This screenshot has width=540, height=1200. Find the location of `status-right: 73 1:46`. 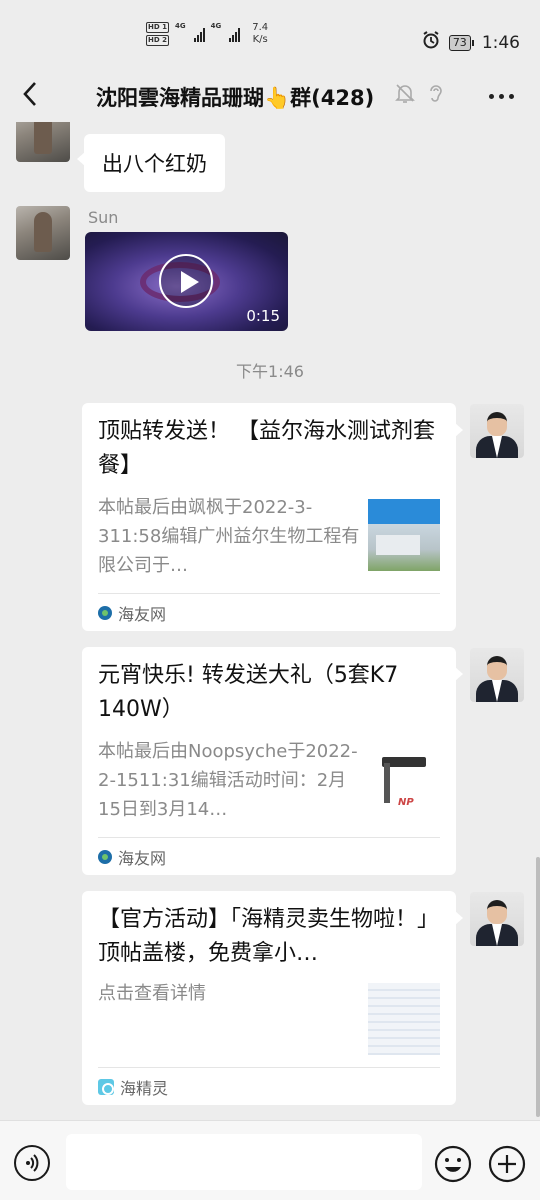

status-right: 73 1:46 is located at coordinates (470, 42).